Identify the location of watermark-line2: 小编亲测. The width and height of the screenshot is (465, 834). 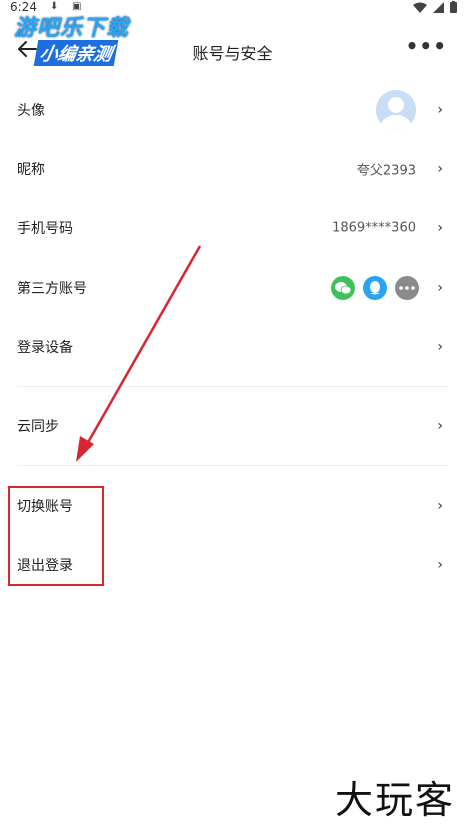
(76, 53).